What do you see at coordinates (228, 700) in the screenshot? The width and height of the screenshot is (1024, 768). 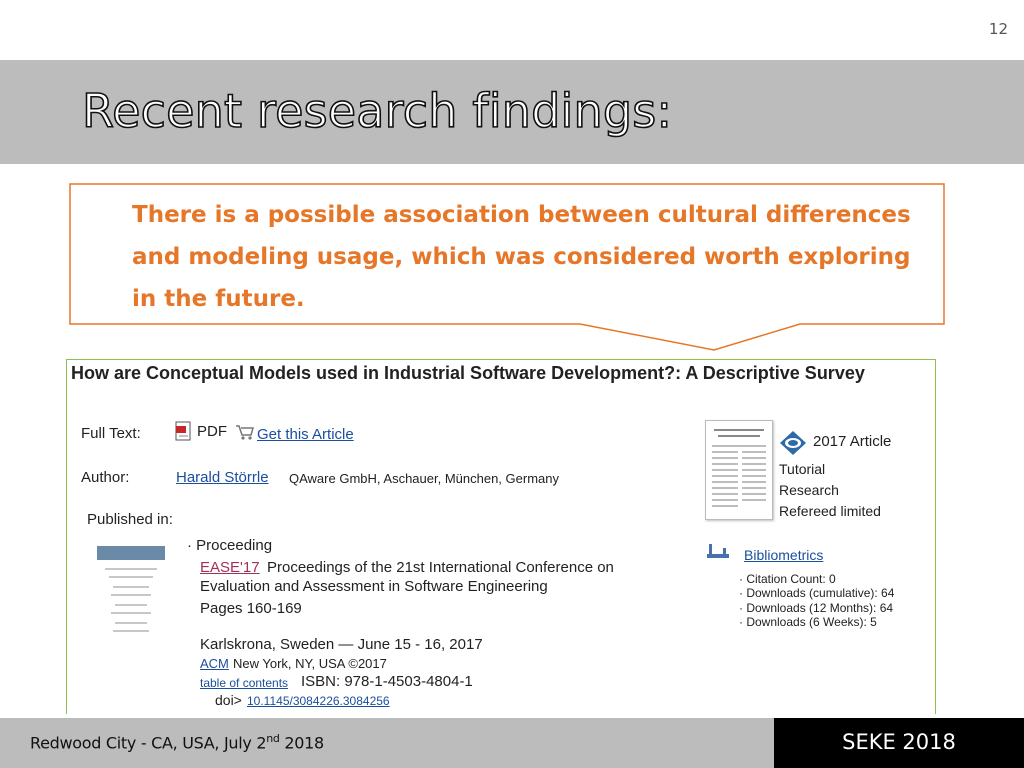 I see `doi-label: doi>` at bounding box center [228, 700].